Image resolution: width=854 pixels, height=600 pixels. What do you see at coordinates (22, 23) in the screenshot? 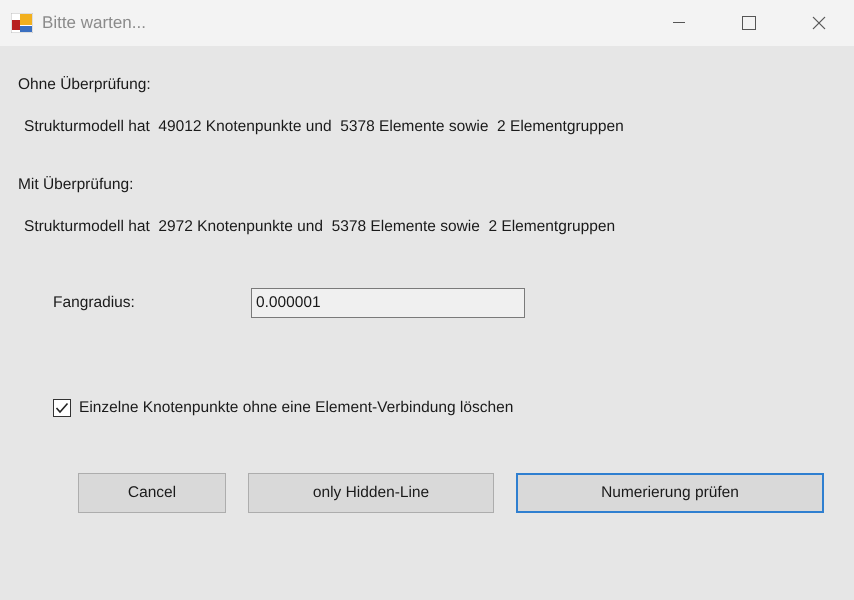
I see `app-icon` at bounding box center [22, 23].